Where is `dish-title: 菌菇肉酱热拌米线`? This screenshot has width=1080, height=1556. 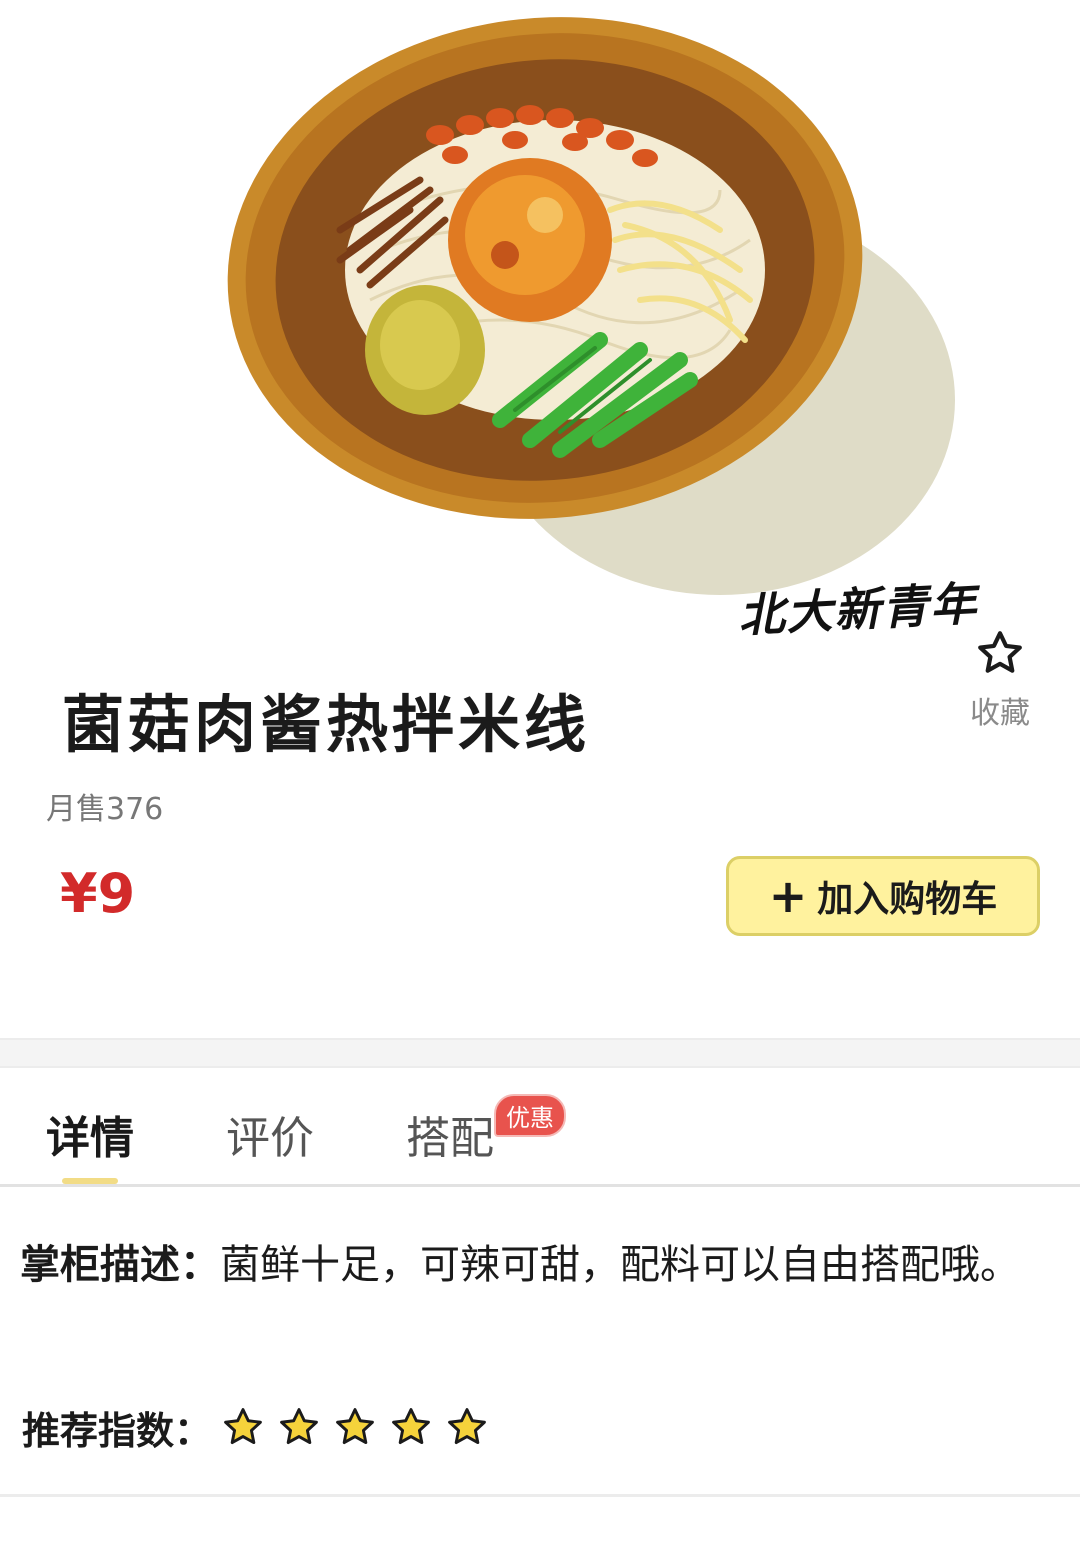 dish-title: 菌菇肉酱热拌米线 is located at coordinates (326, 724).